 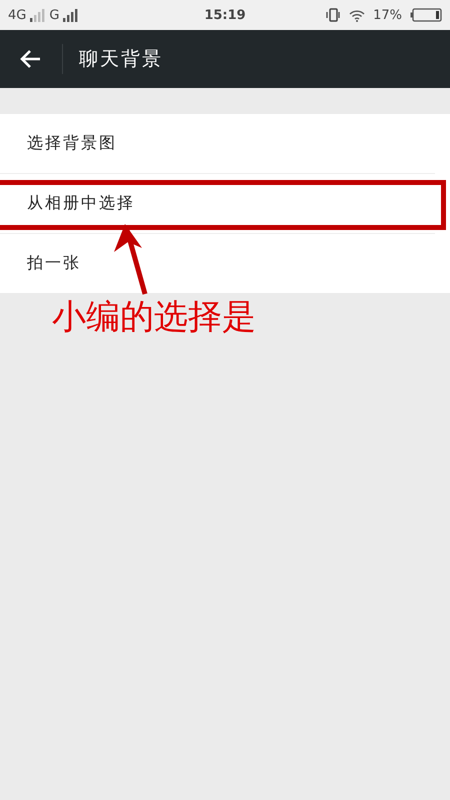 What do you see at coordinates (31, 59) in the screenshot?
I see `back-arrow-icon` at bounding box center [31, 59].